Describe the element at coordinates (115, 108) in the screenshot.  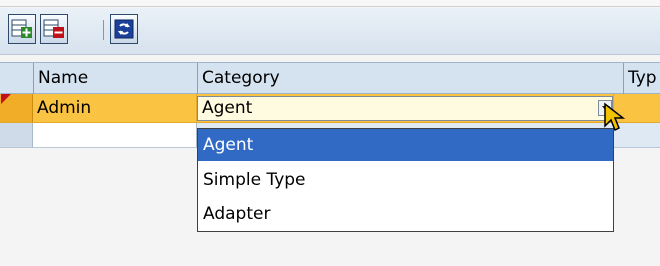
I see `name-cell: Admin` at that location.